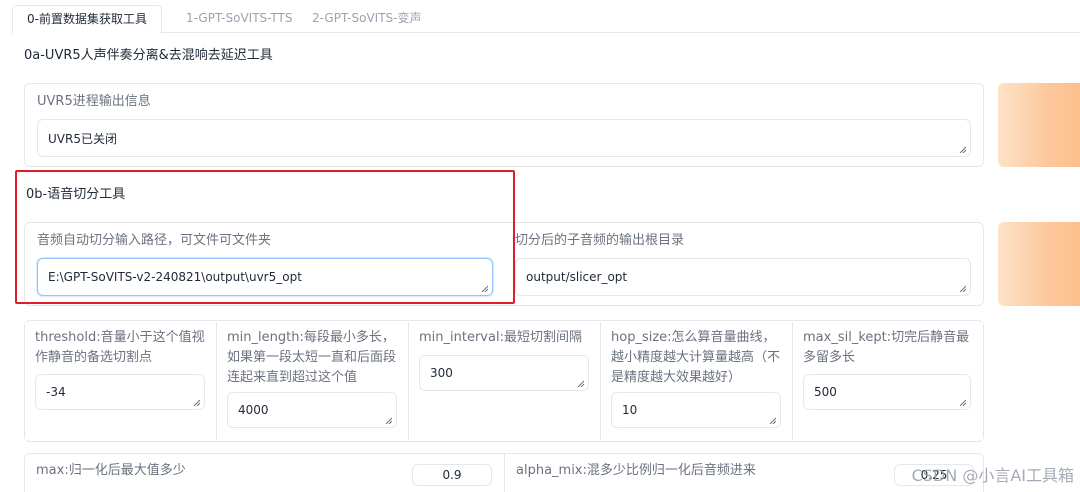  I want to click on uvr5-open-button, so click(1039, 125).